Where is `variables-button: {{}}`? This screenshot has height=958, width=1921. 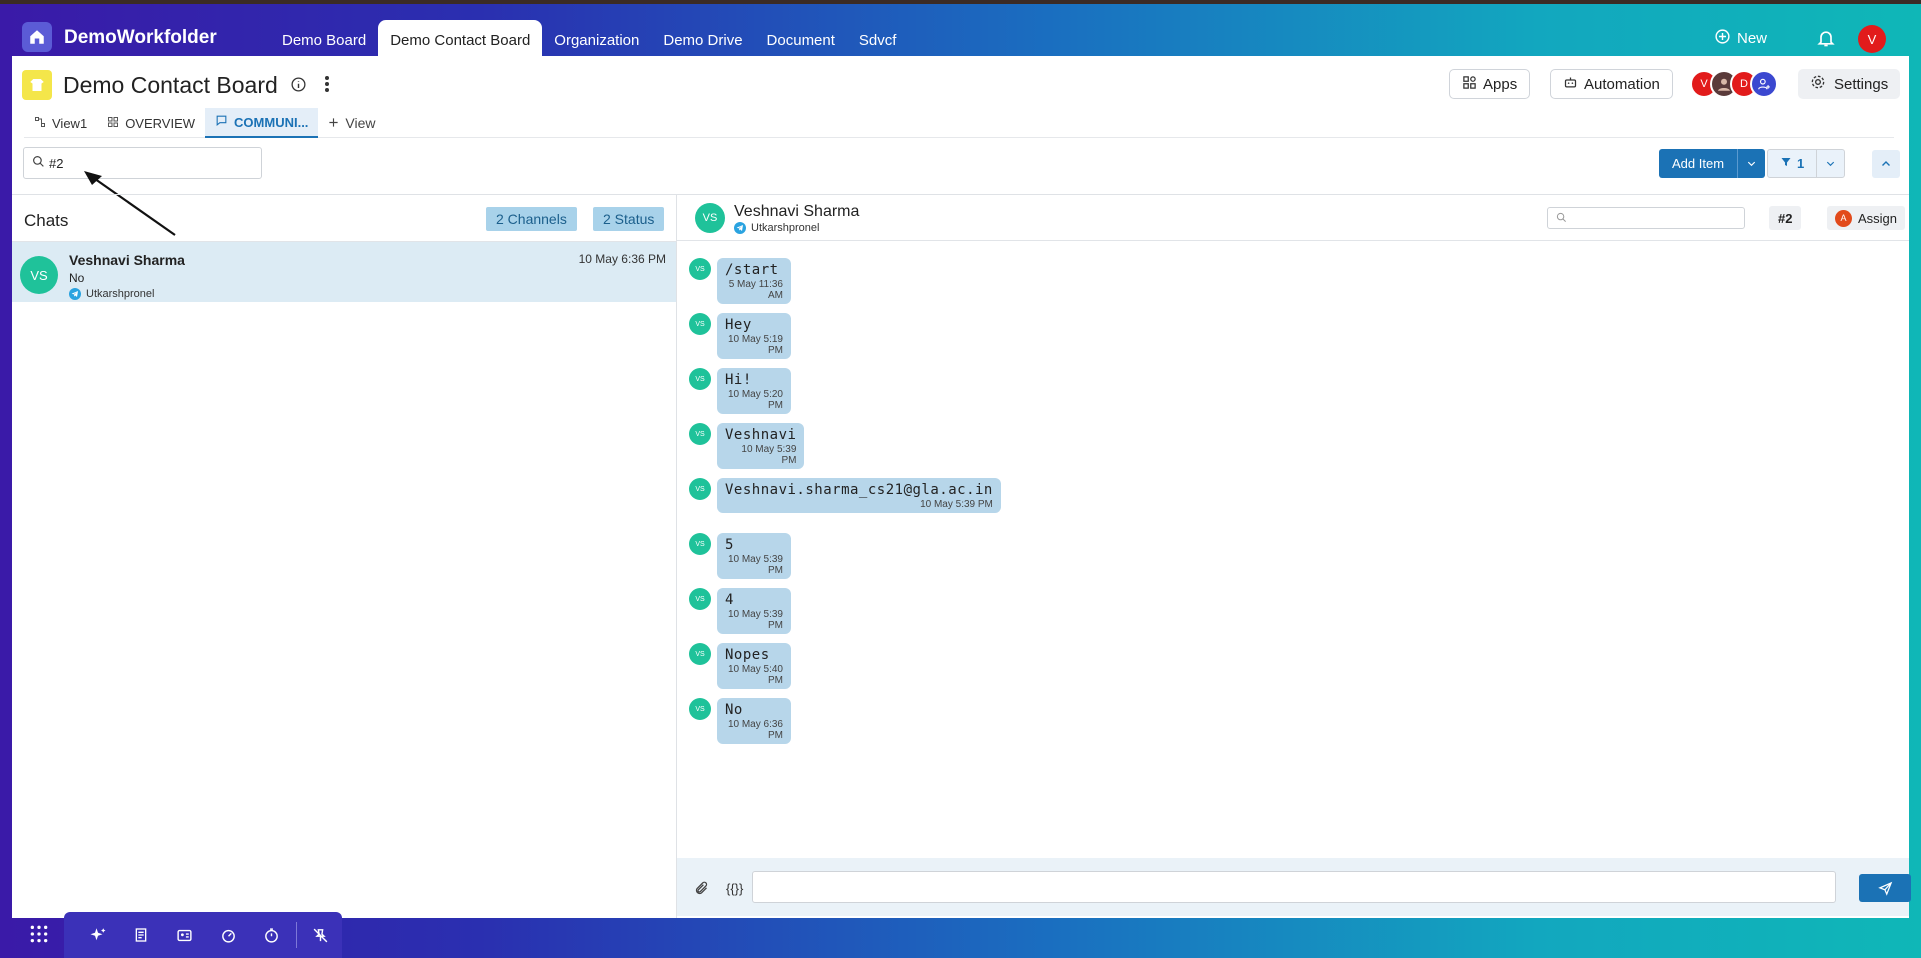 variables-button: {{}} is located at coordinates (734, 888).